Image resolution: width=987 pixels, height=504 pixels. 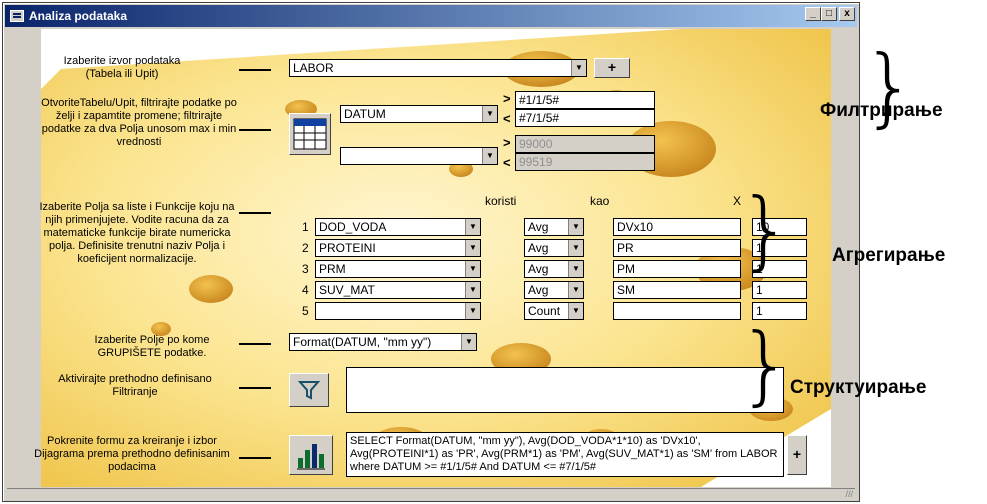 What do you see at coordinates (398, 269) in the screenshot?
I see `field-select: PRM ▼` at bounding box center [398, 269].